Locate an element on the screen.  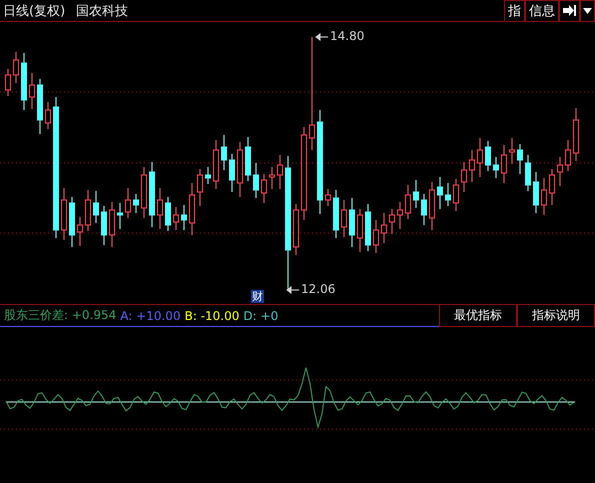
caret-icon is located at coordinates (587, 11).